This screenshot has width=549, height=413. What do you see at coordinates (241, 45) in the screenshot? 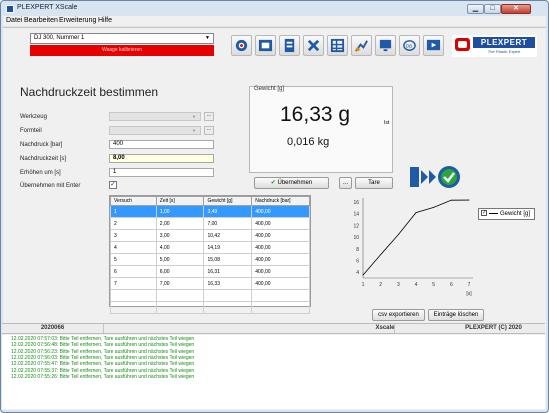
I see `tool1-button` at bounding box center [241, 45].